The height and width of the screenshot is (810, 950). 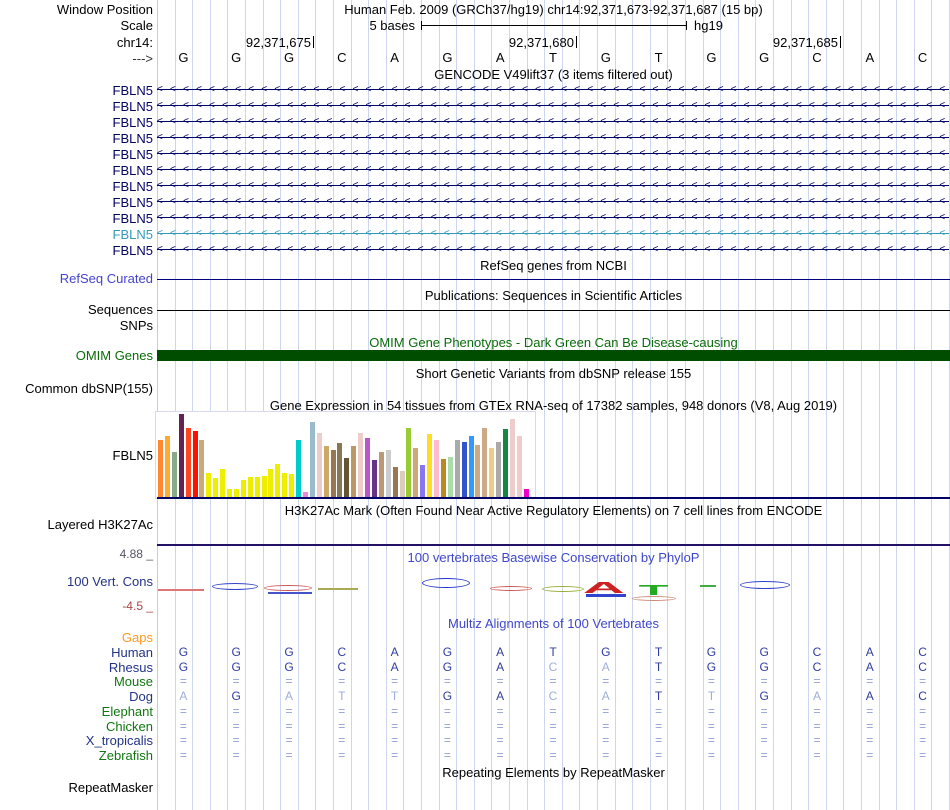 I want to click on phylop-letter-glyph: A, so click(x=604, y=588).